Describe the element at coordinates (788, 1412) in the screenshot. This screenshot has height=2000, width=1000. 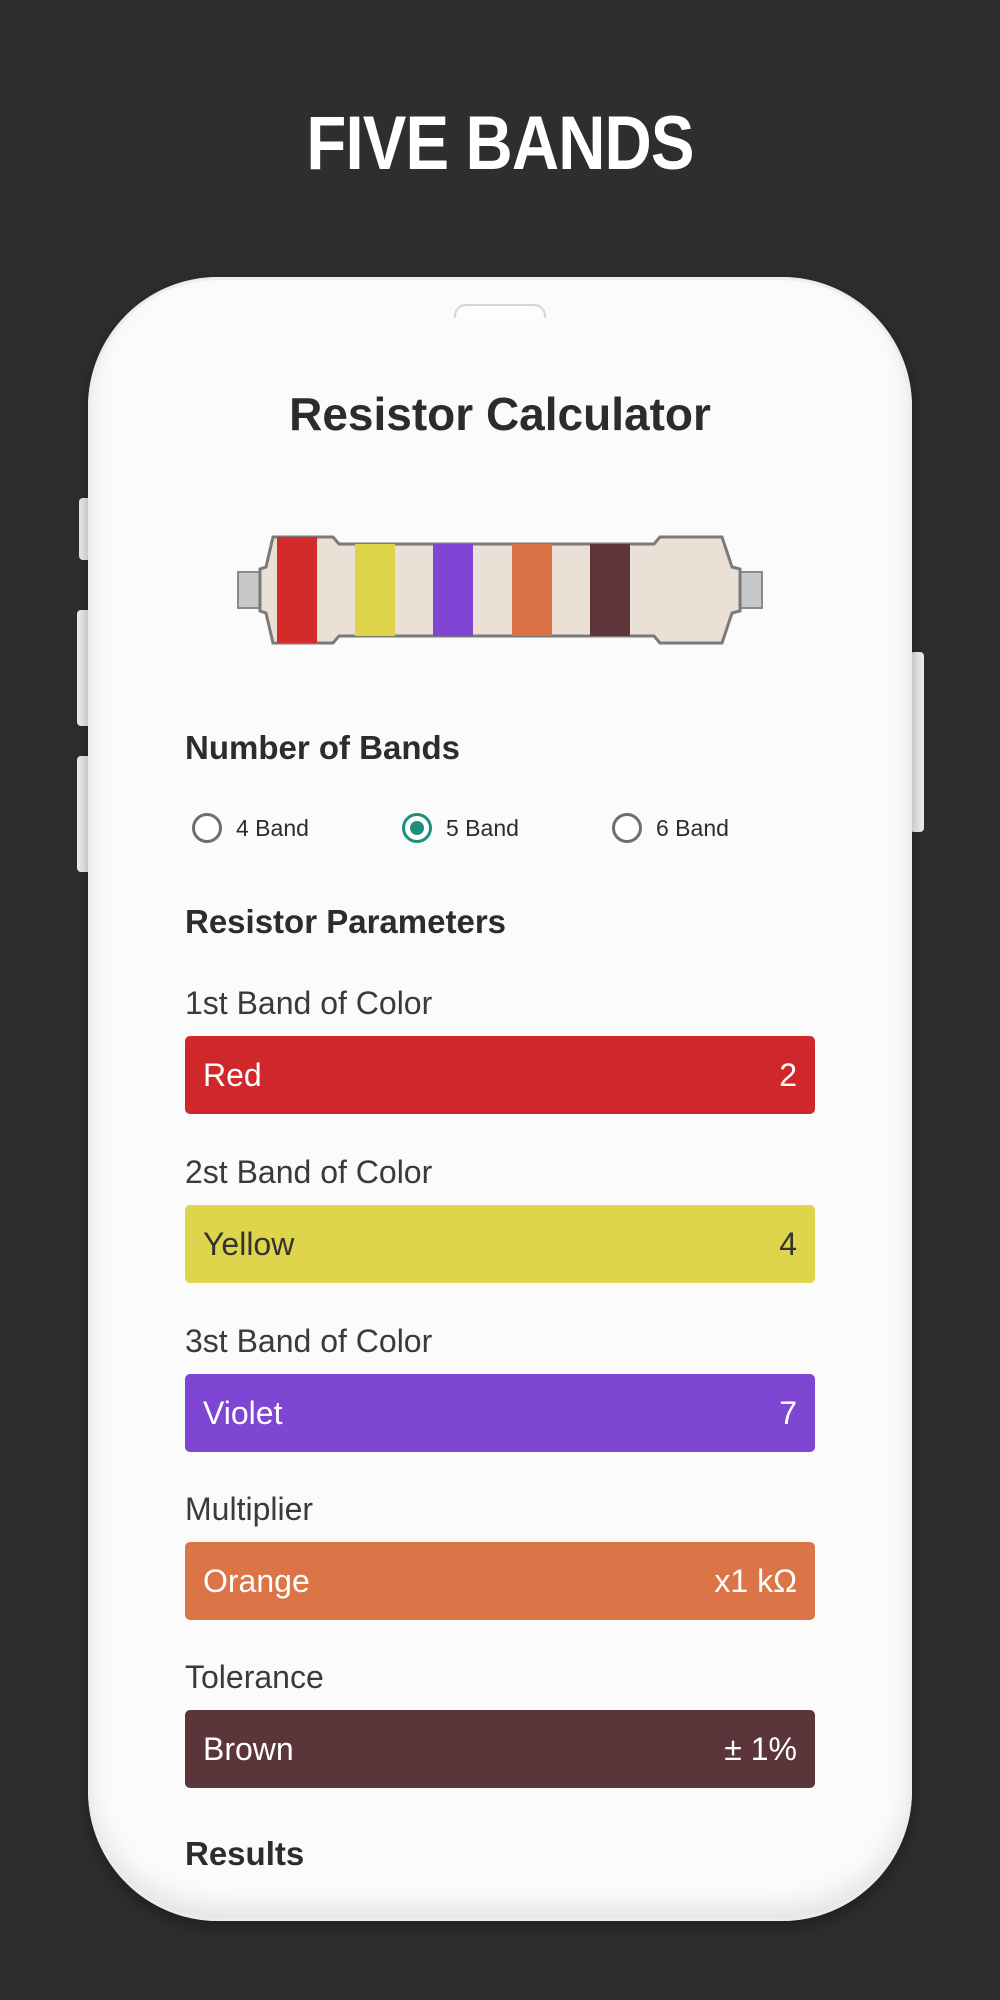
I see `band-3-value: 7` at that location.